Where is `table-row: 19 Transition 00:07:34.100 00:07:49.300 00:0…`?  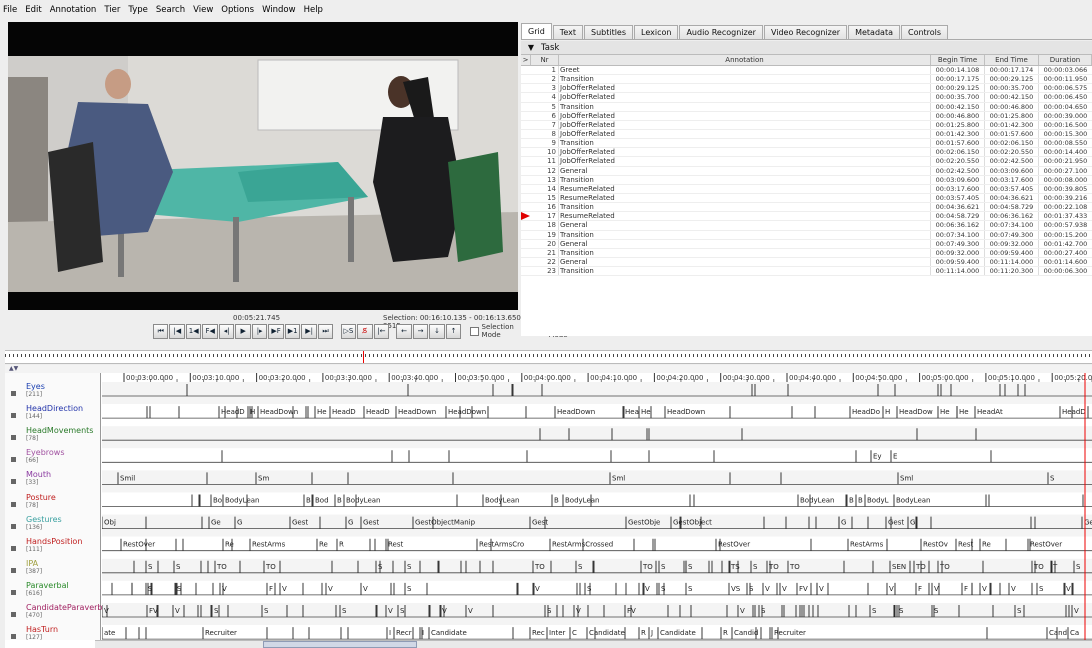 table-row: 19 Transition 00:07:34.100 00:07:49.300 00:0… is located at coordinates (806, 235).